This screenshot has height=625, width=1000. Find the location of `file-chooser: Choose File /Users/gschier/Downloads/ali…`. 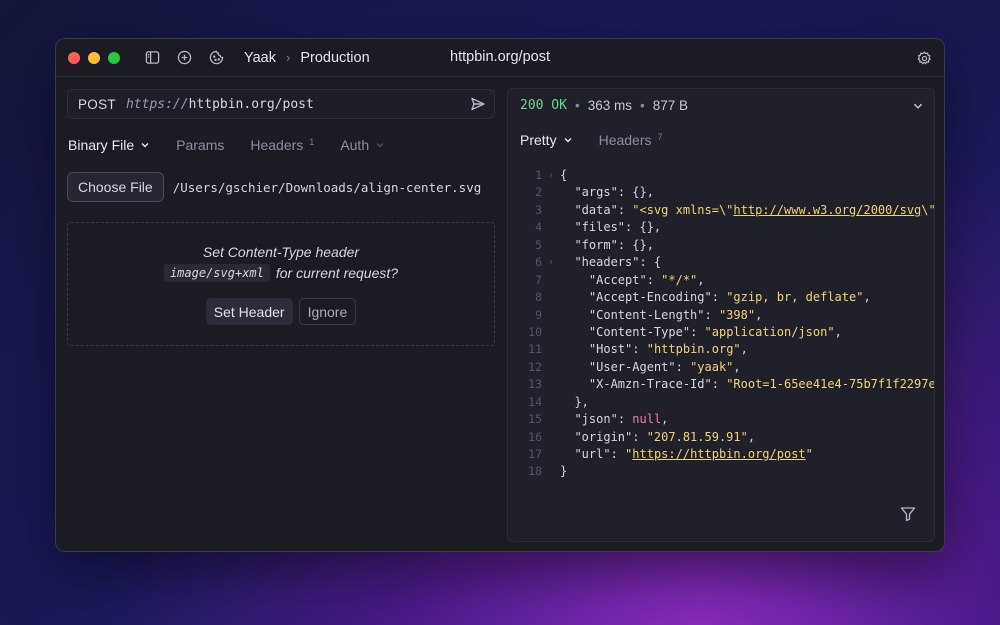

file-chooser: Choose File /Users/gschier/Downloads/ali… is located at coordinates (274, 187).